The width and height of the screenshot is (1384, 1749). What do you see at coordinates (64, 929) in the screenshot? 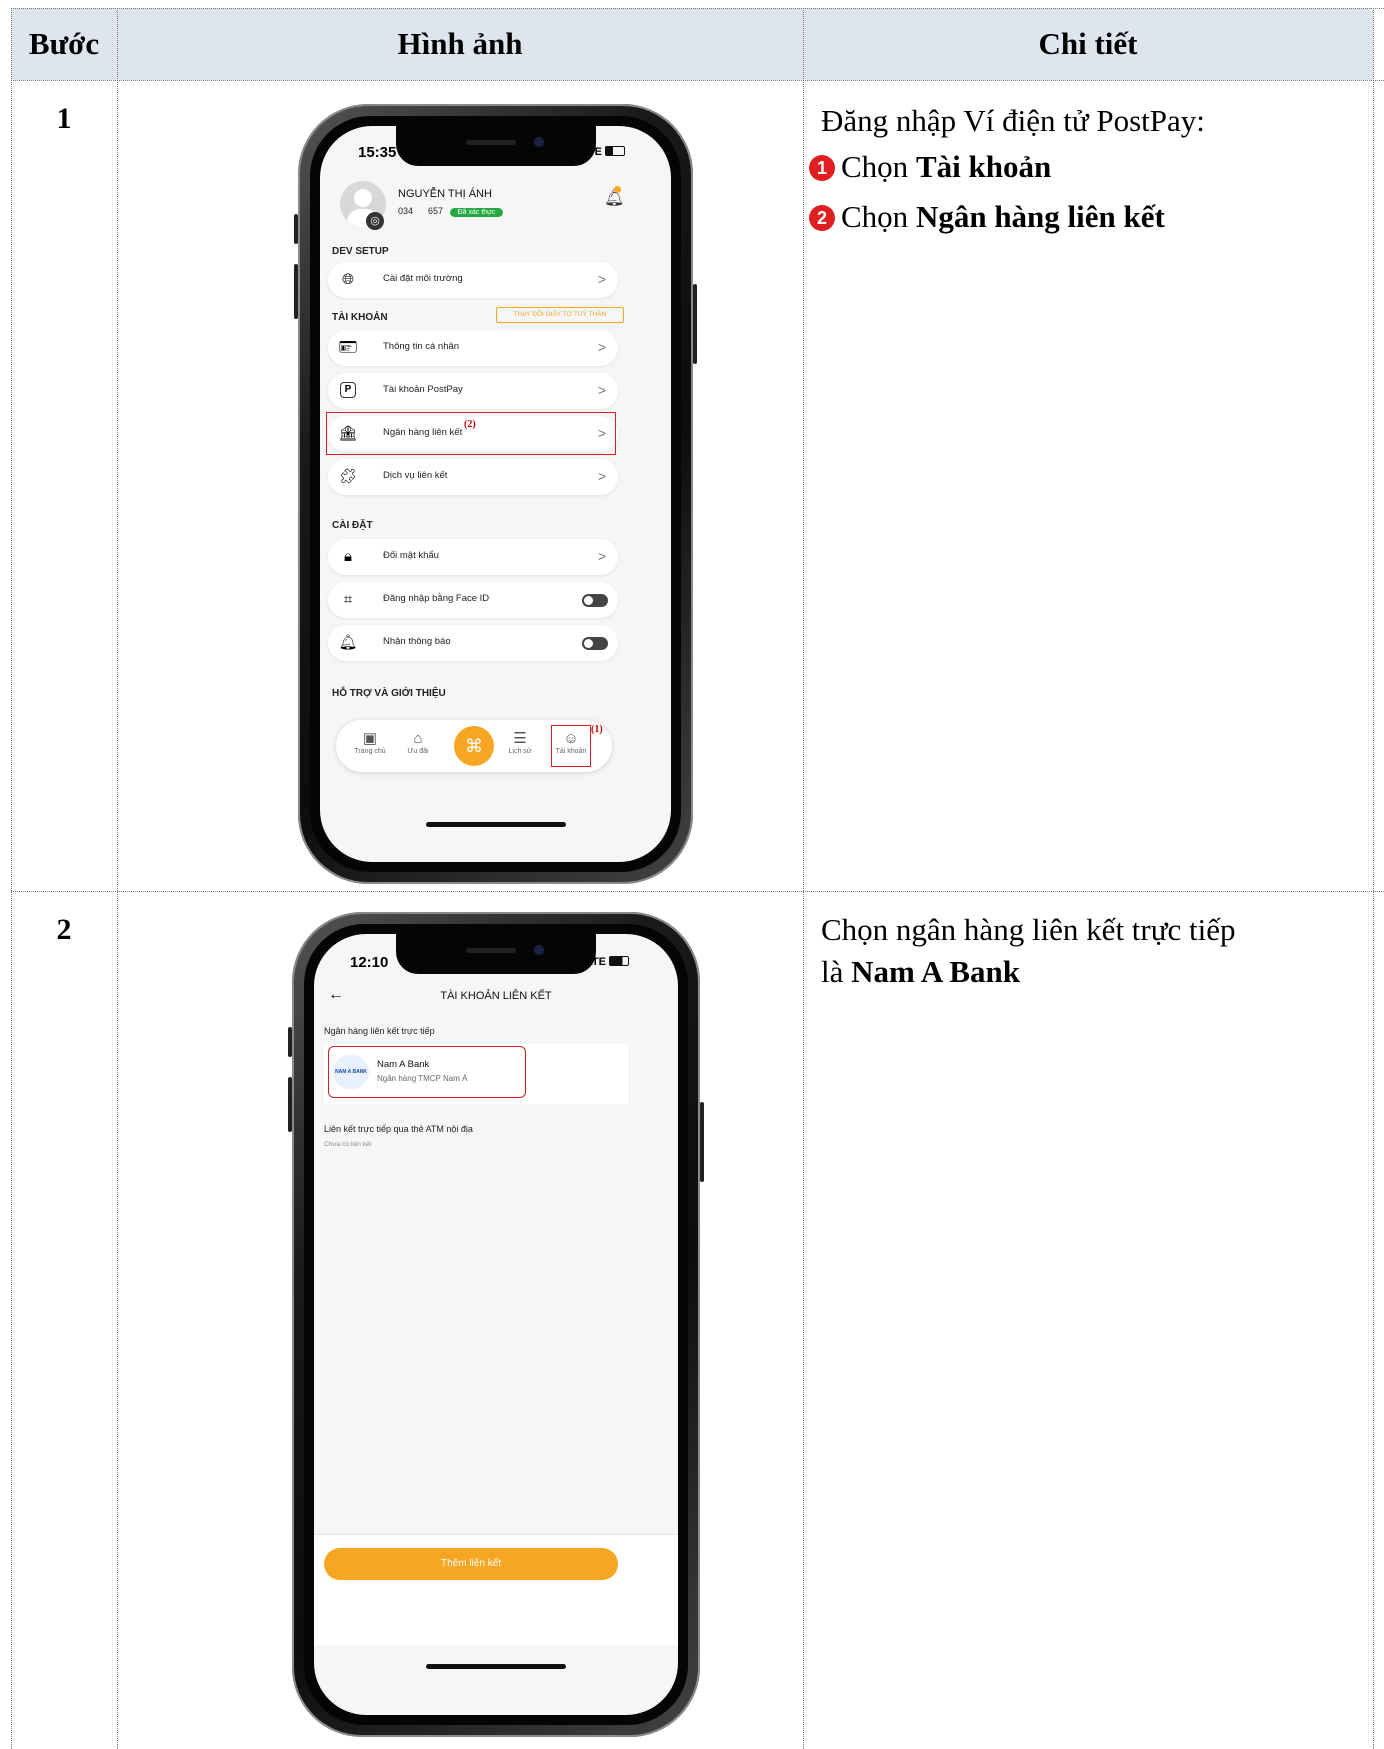
I see `step-number: 2` at bounding box center [64, 929].